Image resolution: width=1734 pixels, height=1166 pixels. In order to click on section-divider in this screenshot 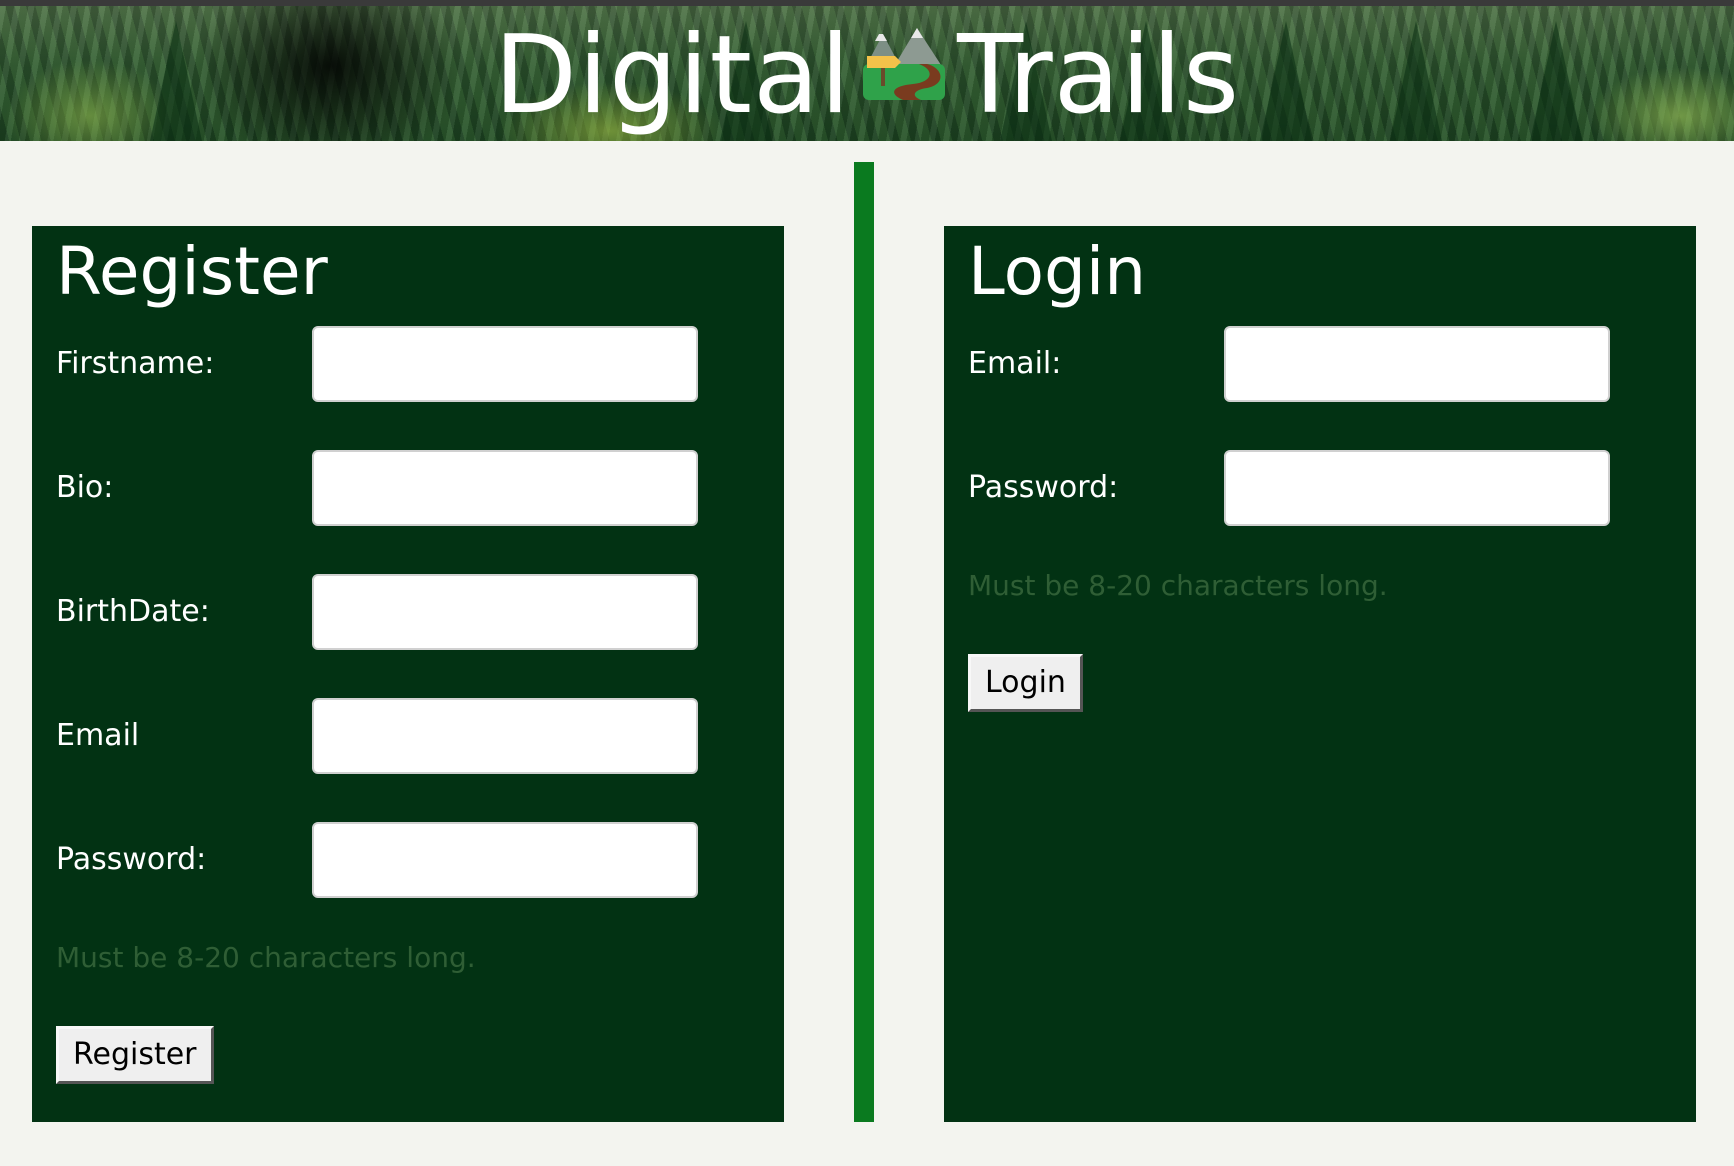, I will do `click(864, 642)`.